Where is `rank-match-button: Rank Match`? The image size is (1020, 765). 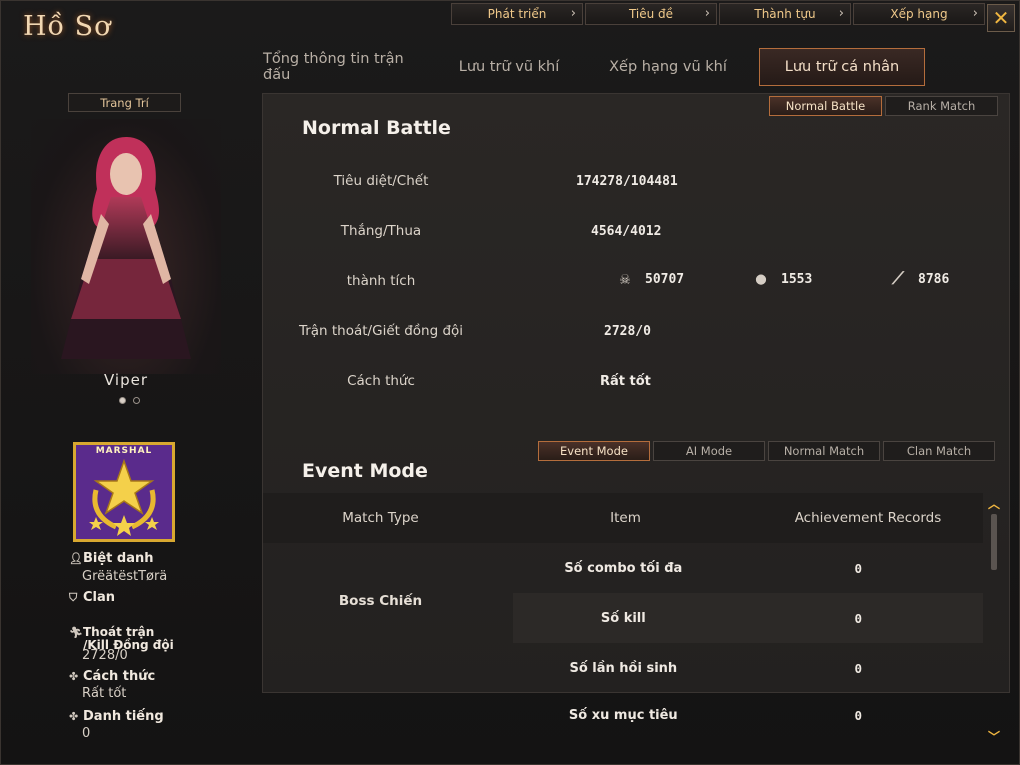
rank-match-button: Rank Match is located at coordinates (941, 106).